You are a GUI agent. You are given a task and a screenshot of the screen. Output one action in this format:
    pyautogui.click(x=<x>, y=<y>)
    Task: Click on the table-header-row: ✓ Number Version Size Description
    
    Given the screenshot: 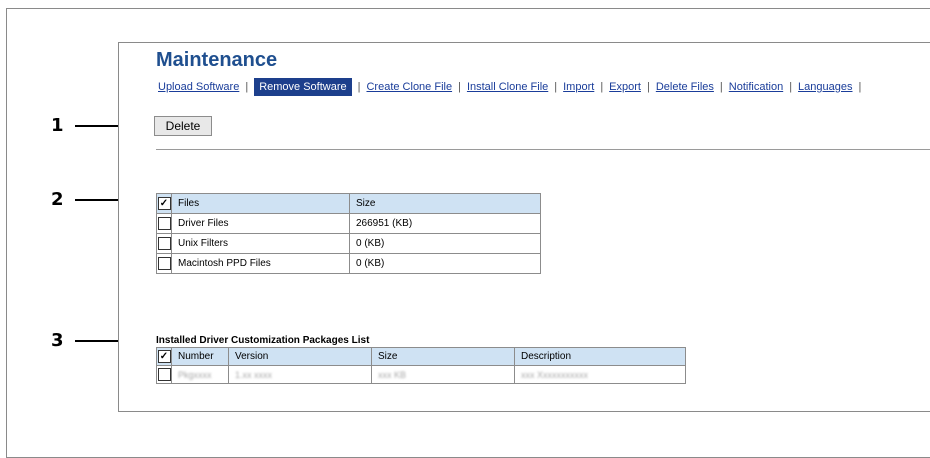 What is the action you would take?
    pyautogui.click(x=421, y=356)
    